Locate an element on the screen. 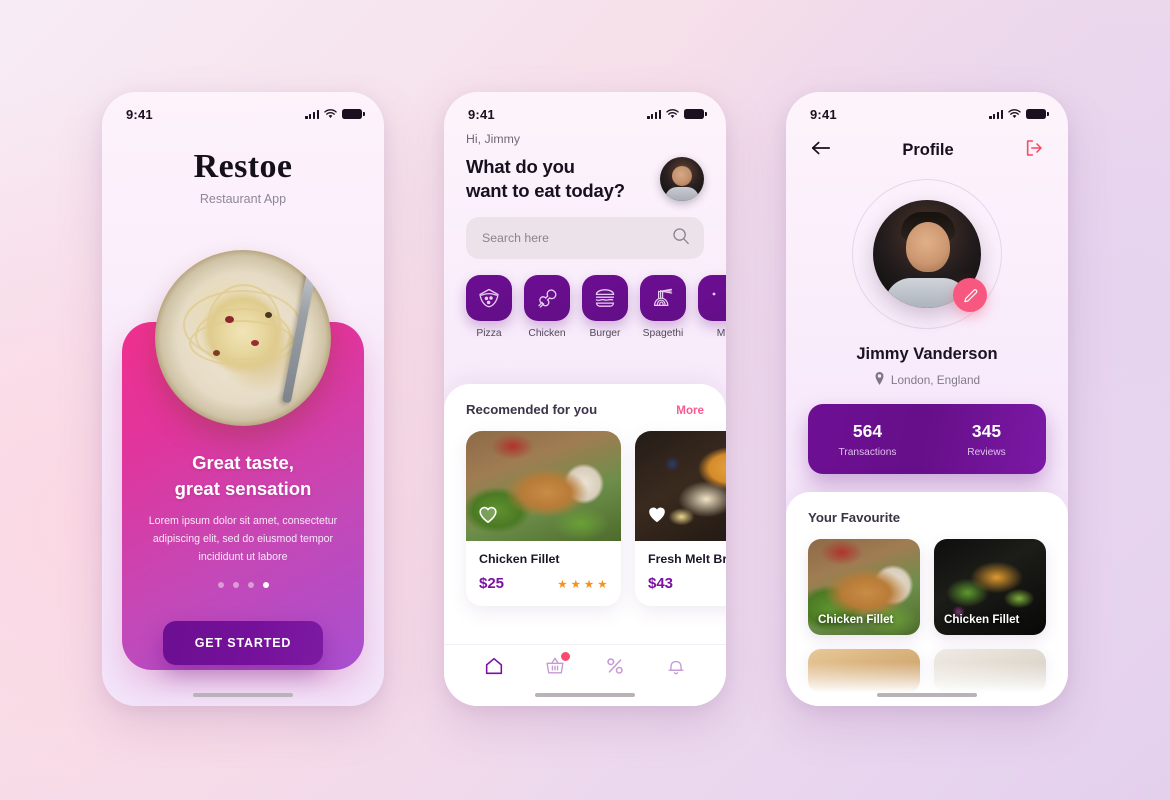 This screenshot has width=1170, height=800. description-line-3: incididunt ut labore is located at coordinates (243, 557).